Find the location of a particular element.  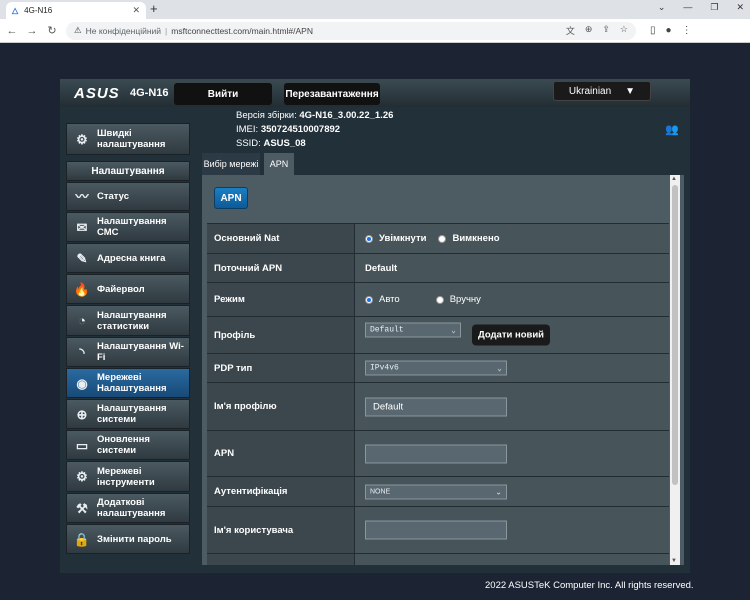

sidebar-item-system-settings: ⊕ Налаштування системи is located at coordinates (128, 414).